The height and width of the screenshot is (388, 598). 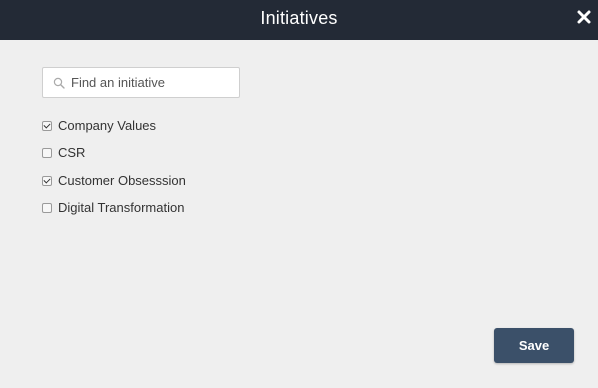 What do you see at coordinates (72, 153) in the screenshot?
I see `initiative-label: CSR` at bounding box center [72, 153].